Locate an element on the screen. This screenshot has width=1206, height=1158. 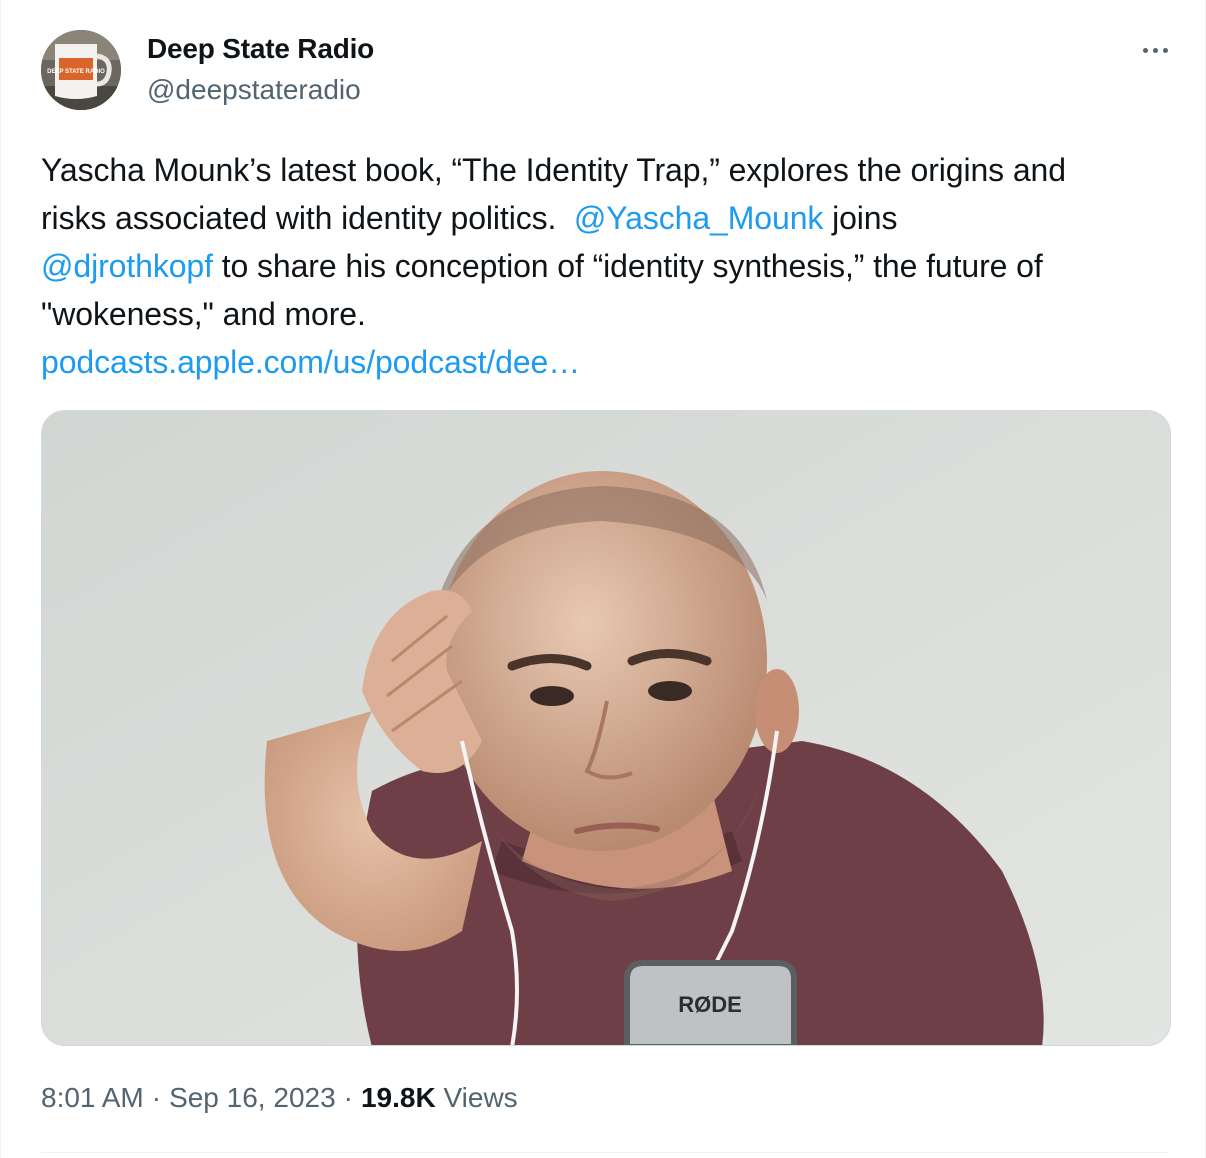
avatar-mug-text: DEEP STATE RADIO is located at coordinates (76, 72).